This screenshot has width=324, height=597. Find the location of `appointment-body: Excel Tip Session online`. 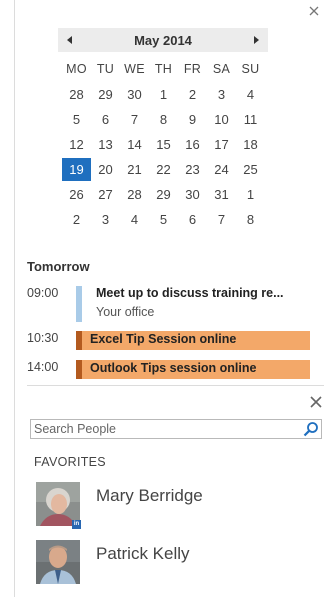

appointment-body: Excel Tip Session online is located at coordinates (196, 340).